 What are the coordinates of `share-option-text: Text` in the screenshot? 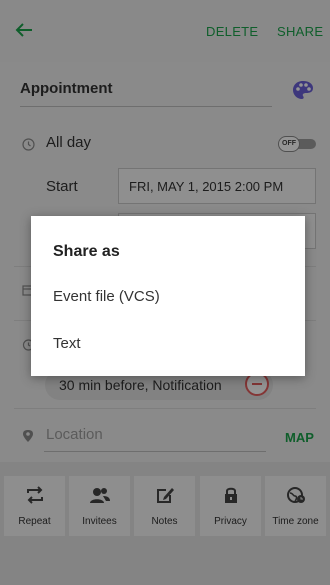 It's located at (168, 344).